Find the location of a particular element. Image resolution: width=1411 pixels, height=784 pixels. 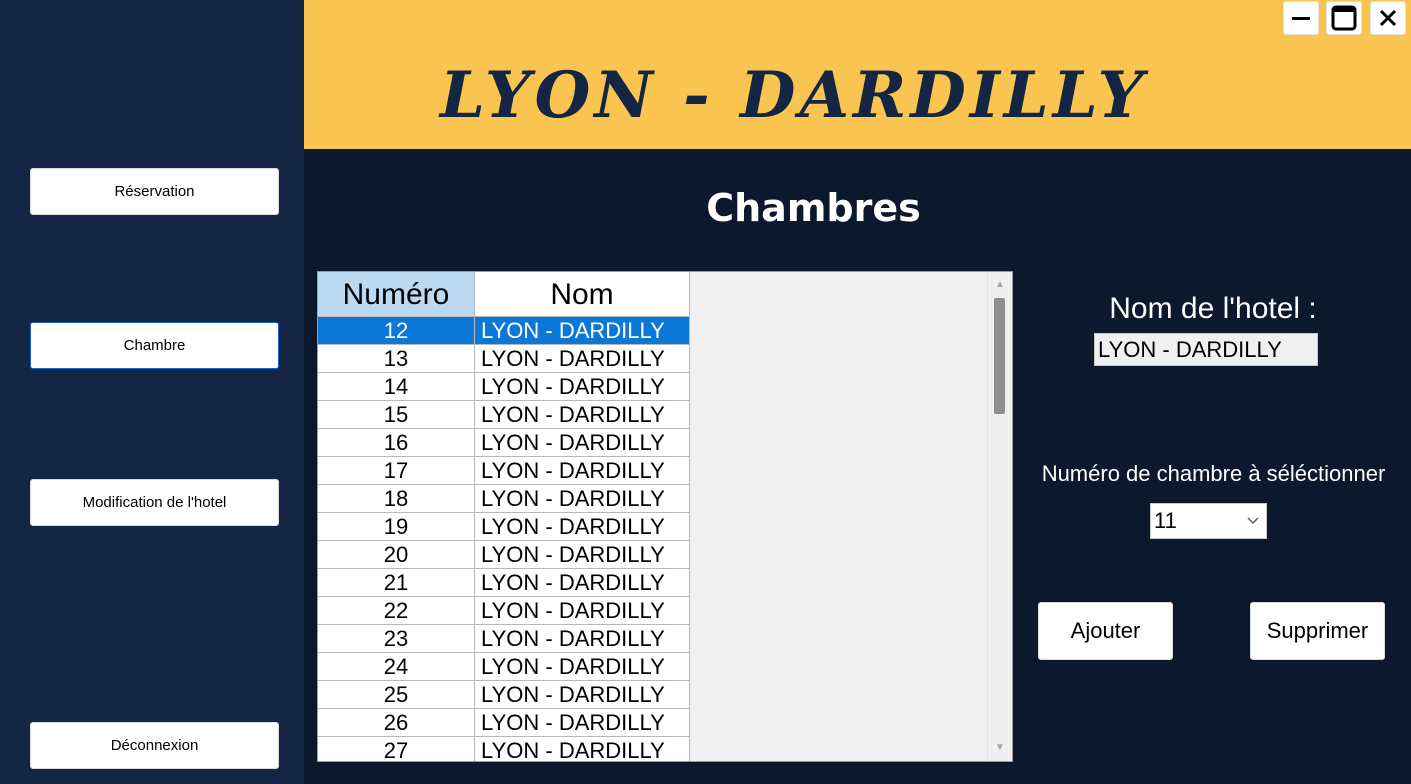

room-number-label: Numéro de chambre à séléctionner is located at coordinates (1213, 473).